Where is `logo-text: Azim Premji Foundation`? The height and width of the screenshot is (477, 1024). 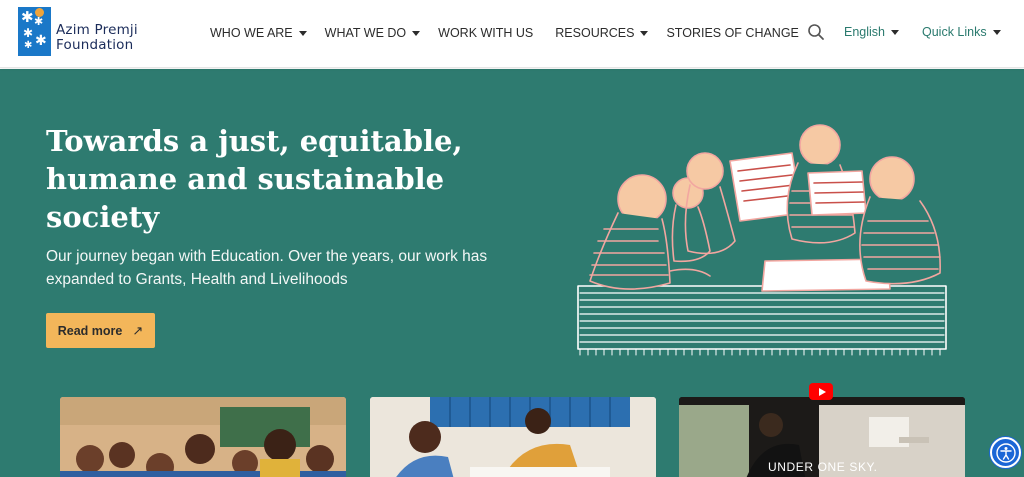 logo-text: Azim Premji Foundation is located at coordinates (97, 37).